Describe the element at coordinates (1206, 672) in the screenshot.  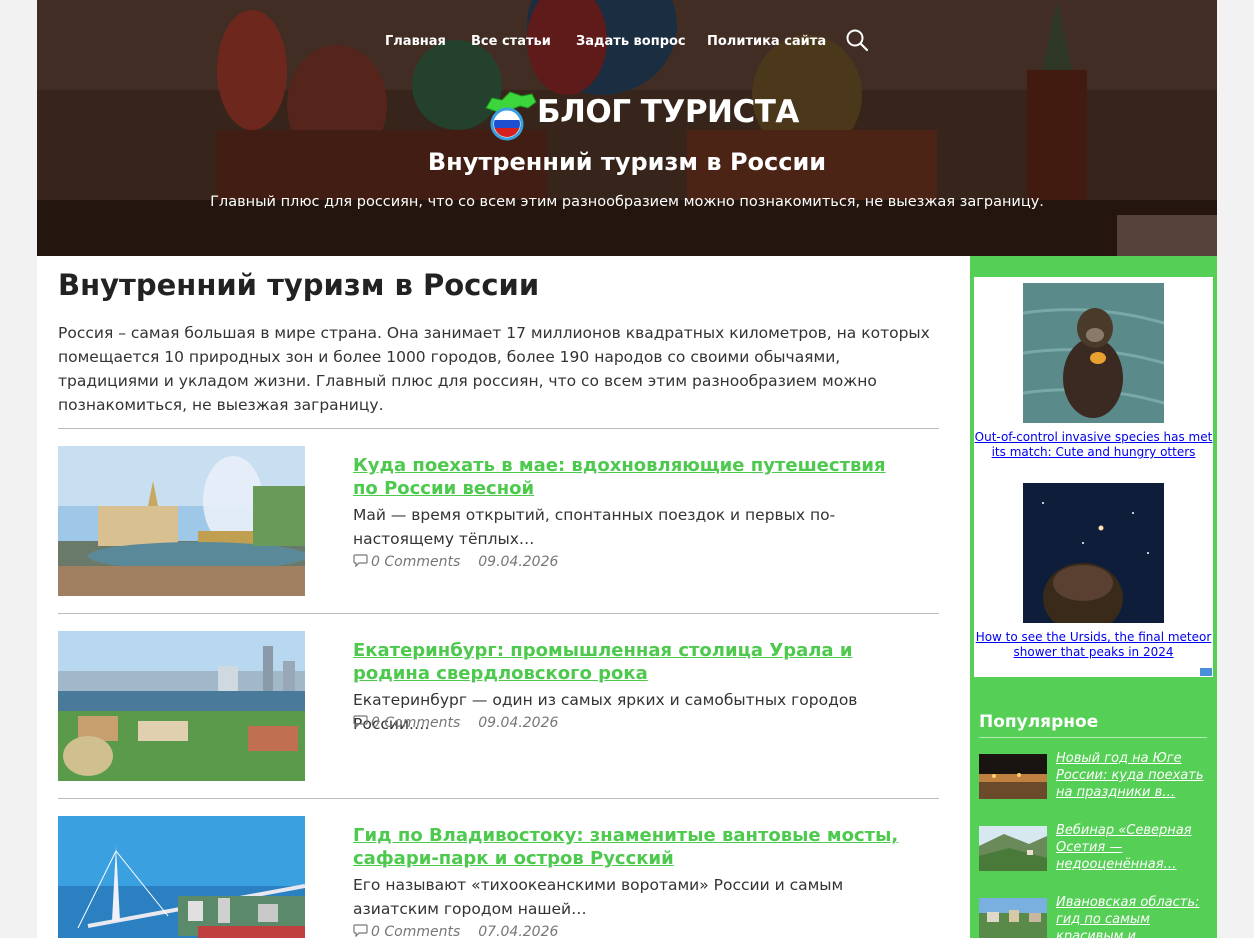
I see `adchoices-icon` at that location.